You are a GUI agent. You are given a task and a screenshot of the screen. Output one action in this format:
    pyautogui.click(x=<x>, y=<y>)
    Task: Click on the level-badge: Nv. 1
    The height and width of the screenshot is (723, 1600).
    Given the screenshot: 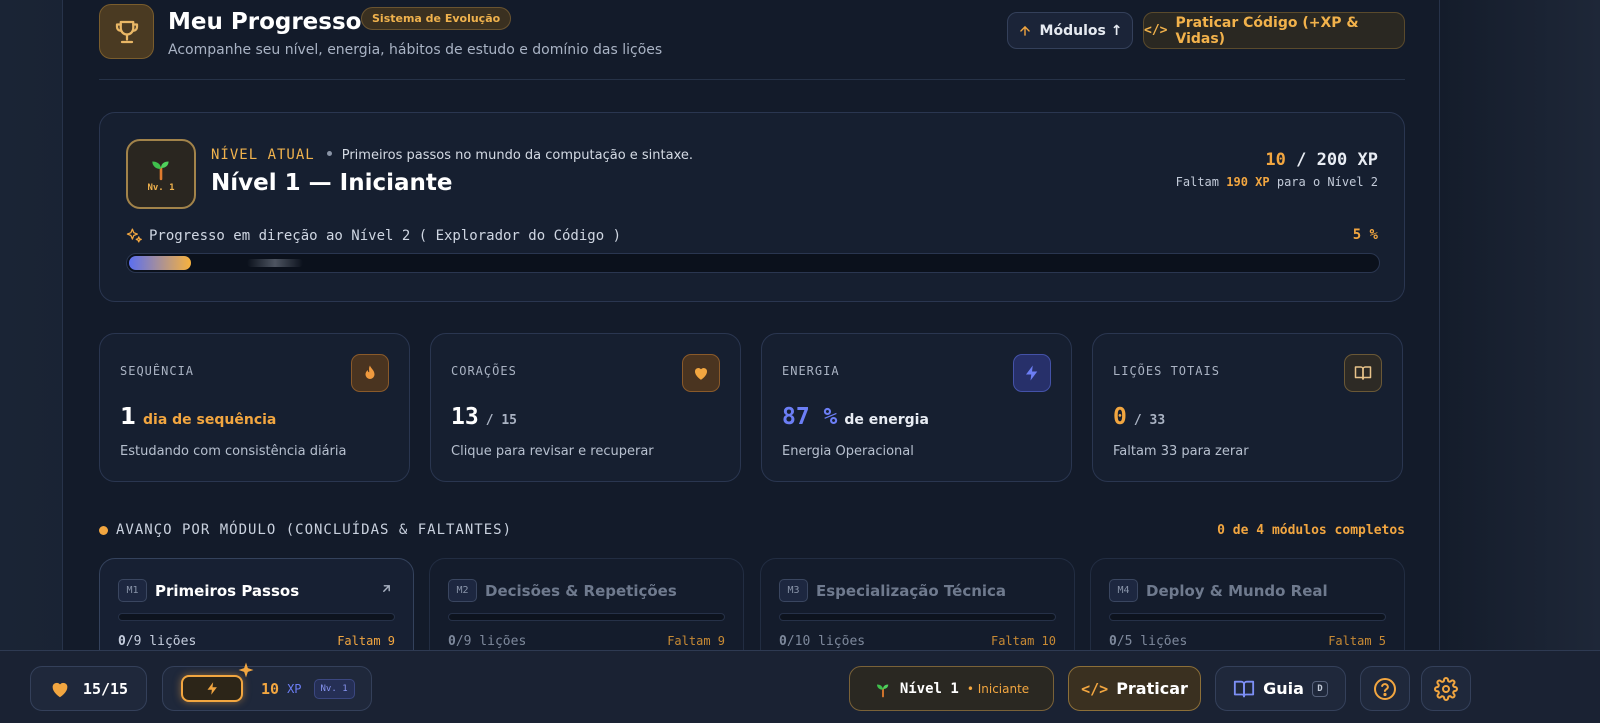 What is the action you would take?
    pyautogui.click(x=161, y=174)
    